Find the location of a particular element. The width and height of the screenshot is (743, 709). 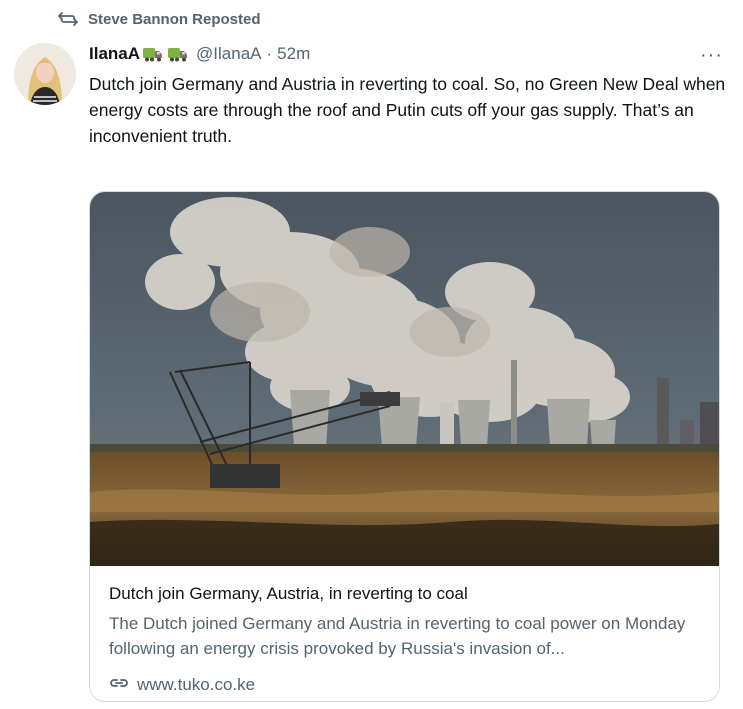

tweet-header: IlanaA @IlanaA · 52m ··· is located at coordinates (406, 54).